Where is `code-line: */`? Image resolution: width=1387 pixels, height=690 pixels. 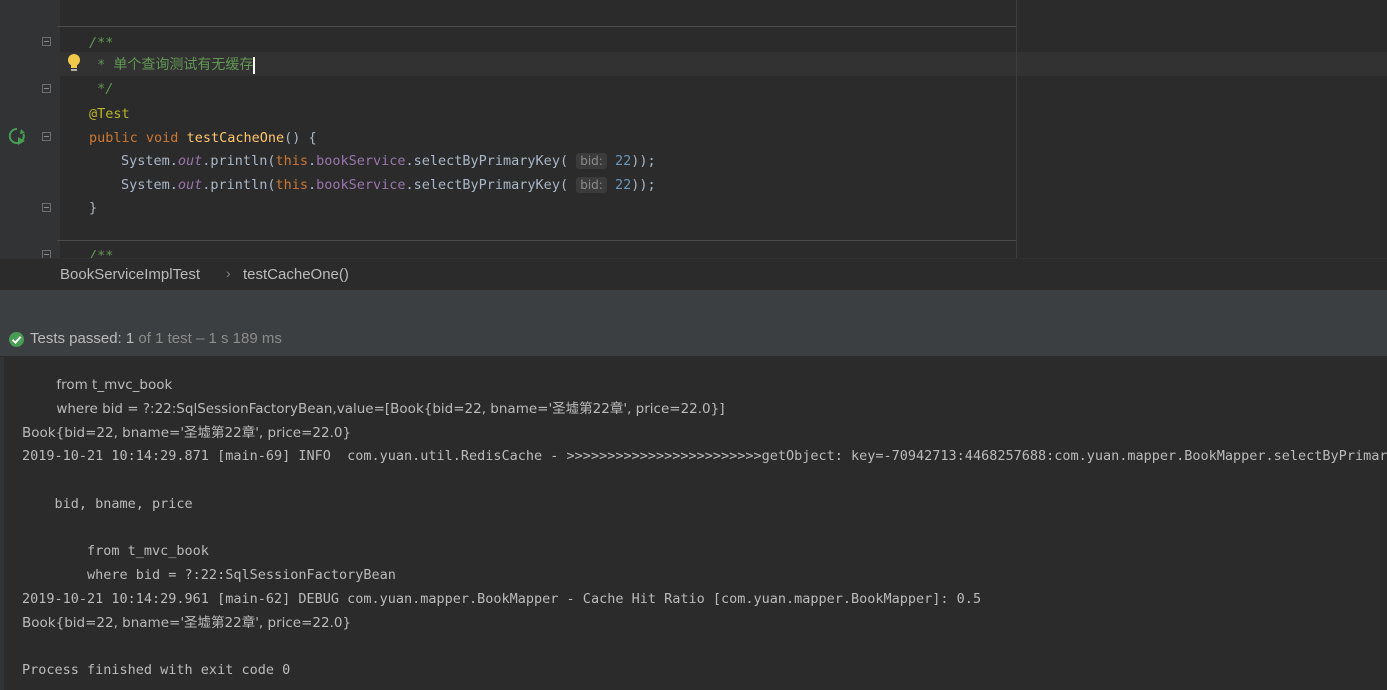
code-line: */ is located at coordinates (101, 89).